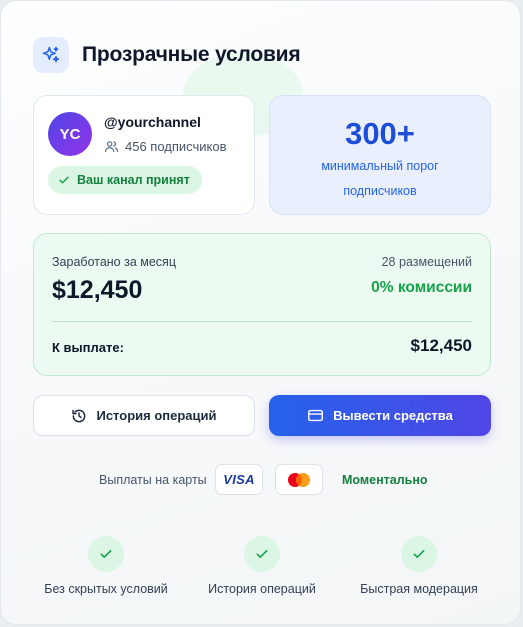 Image resolution: width=523 pixels, height=627 pixels. Describe the element at coordinates (191, 54) in the screenshot. I see `page-title: Прозрачные условия` at that location.